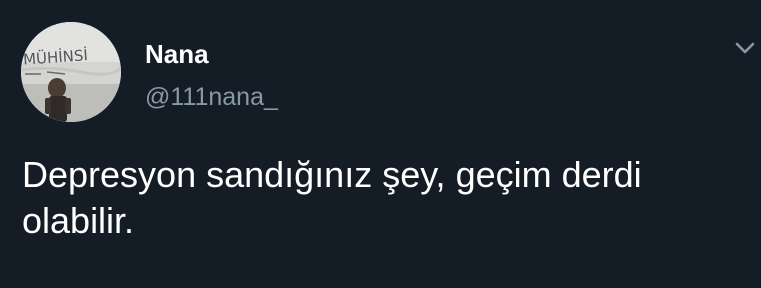  I want to click on avatar-photo: MÜHİNSİ, so click(71, 72).